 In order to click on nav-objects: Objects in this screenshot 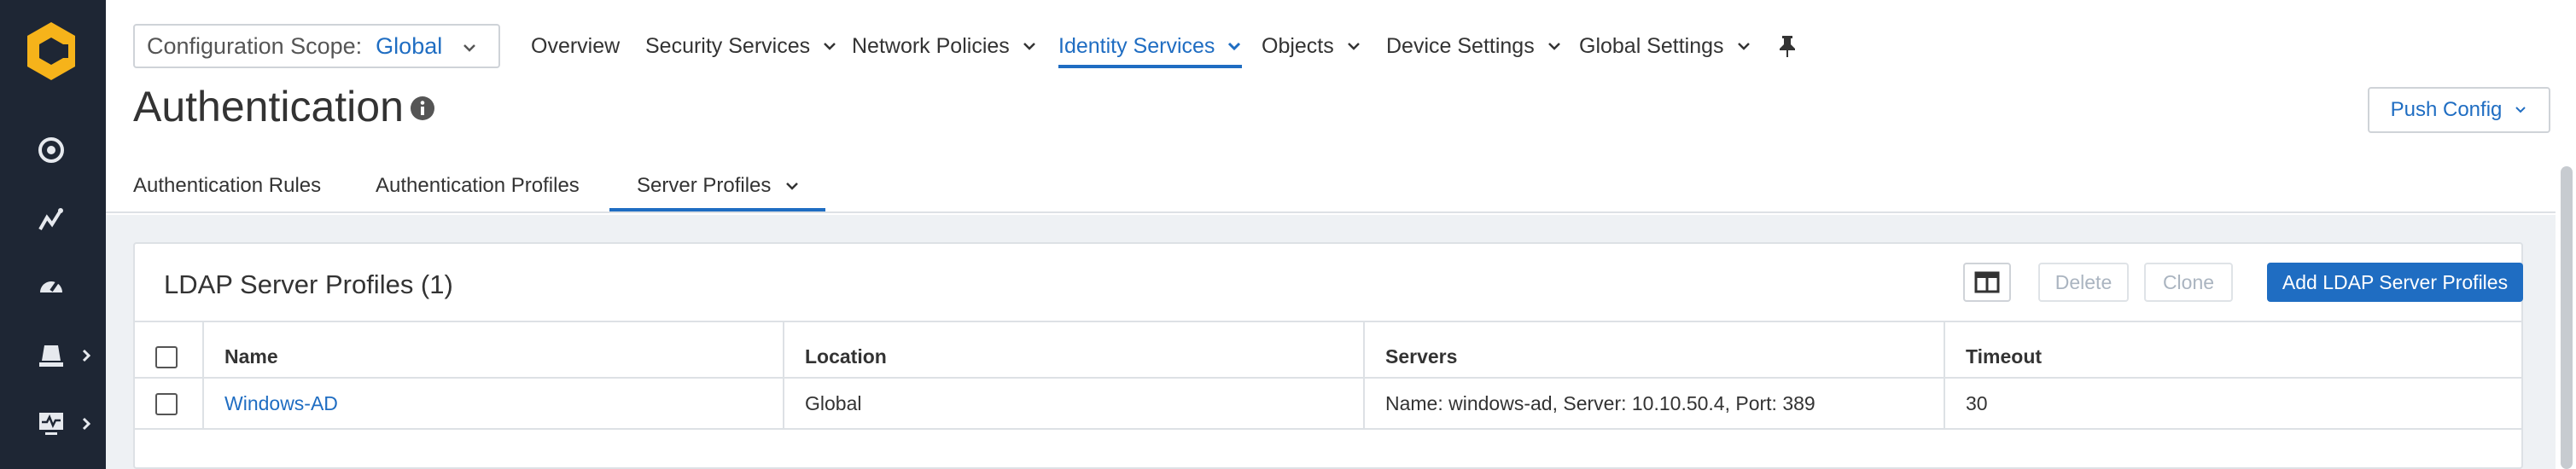, I will do `click(1311, 46)`.